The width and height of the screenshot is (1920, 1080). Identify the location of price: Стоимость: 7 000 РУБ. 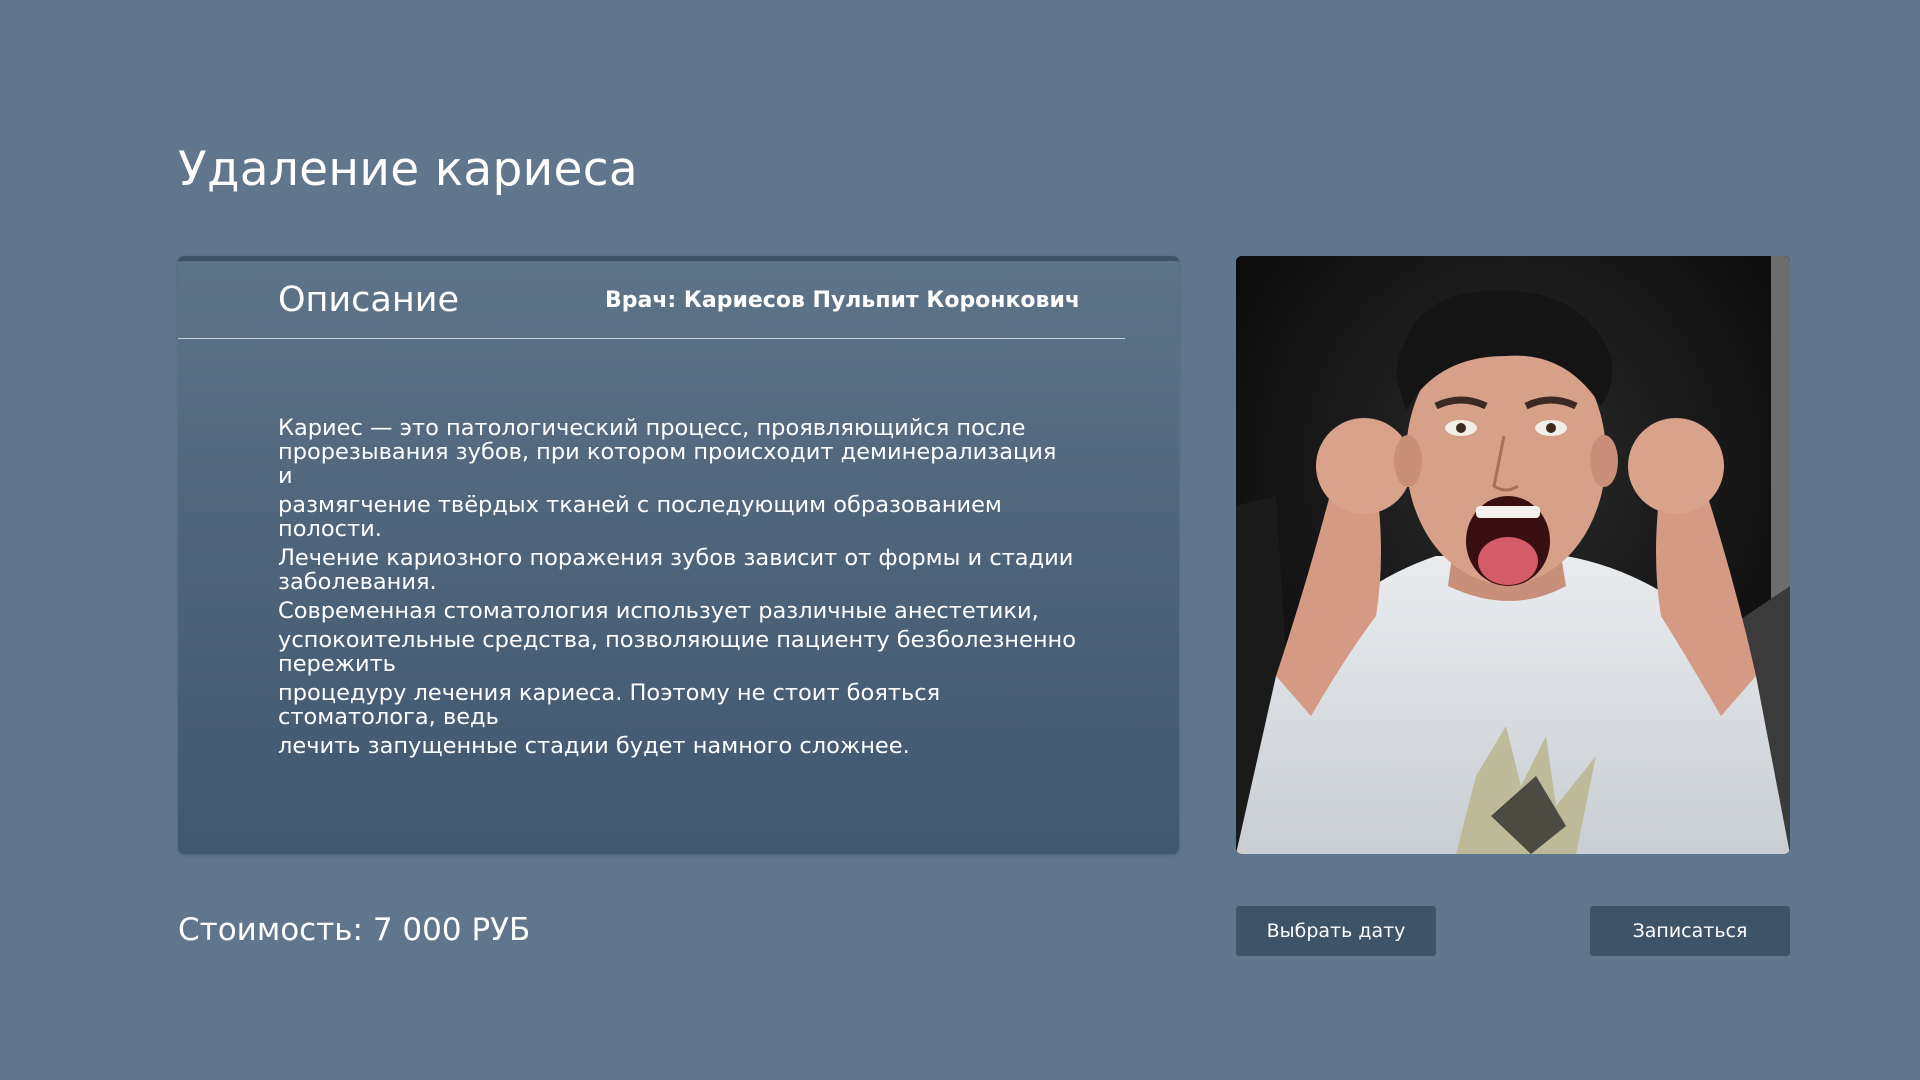
(354, 930).